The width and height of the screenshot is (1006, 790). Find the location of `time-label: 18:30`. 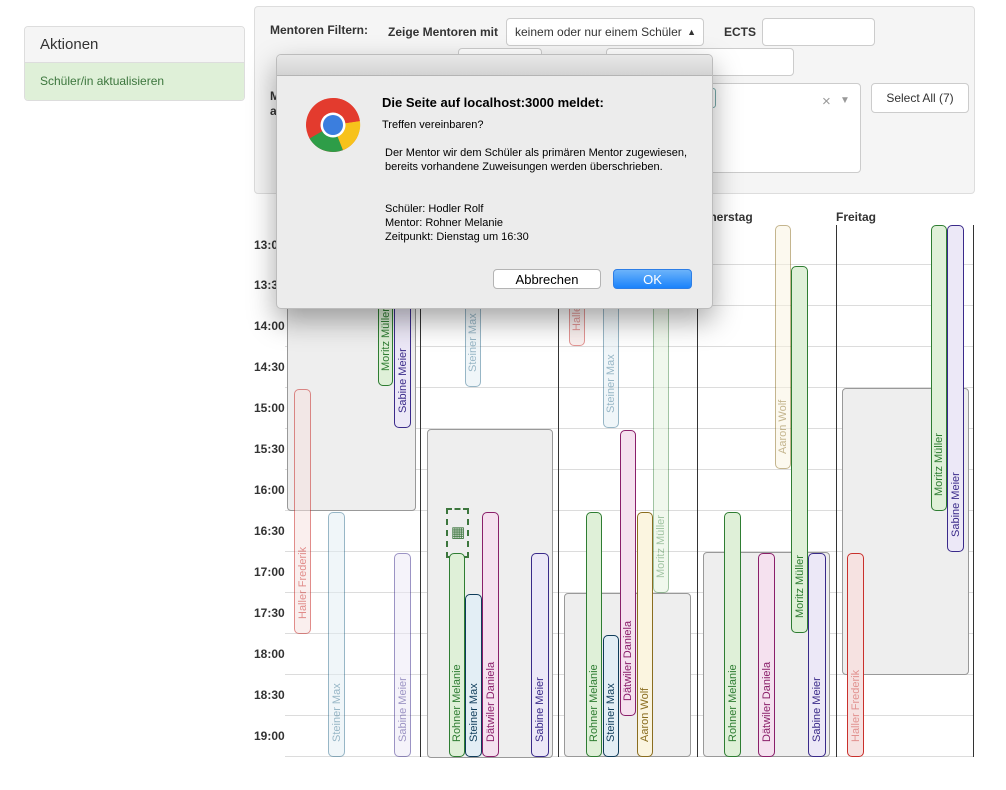

time-label: 18:30 is located at coordinates (269, 695).